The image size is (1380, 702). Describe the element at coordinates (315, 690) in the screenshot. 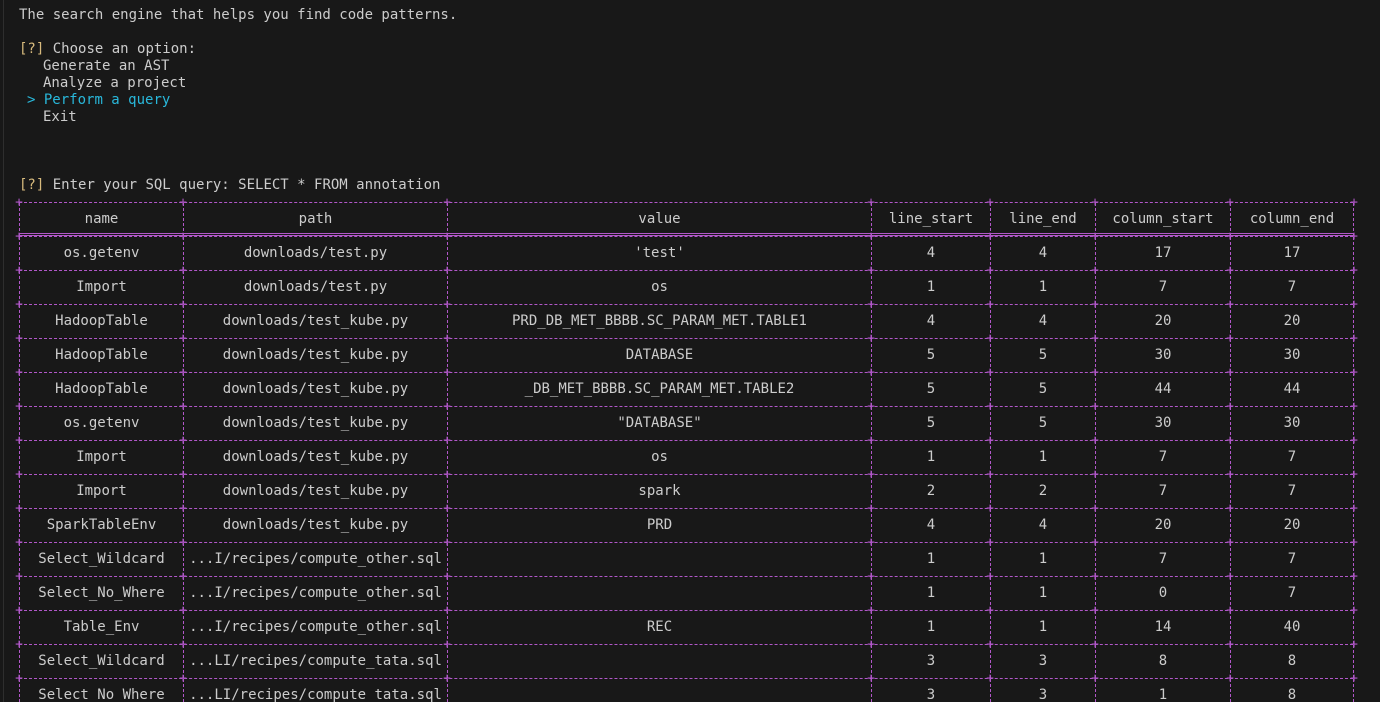

I see `table-cell-path: ...LI/recipes/compute_tata.sql` at that location.